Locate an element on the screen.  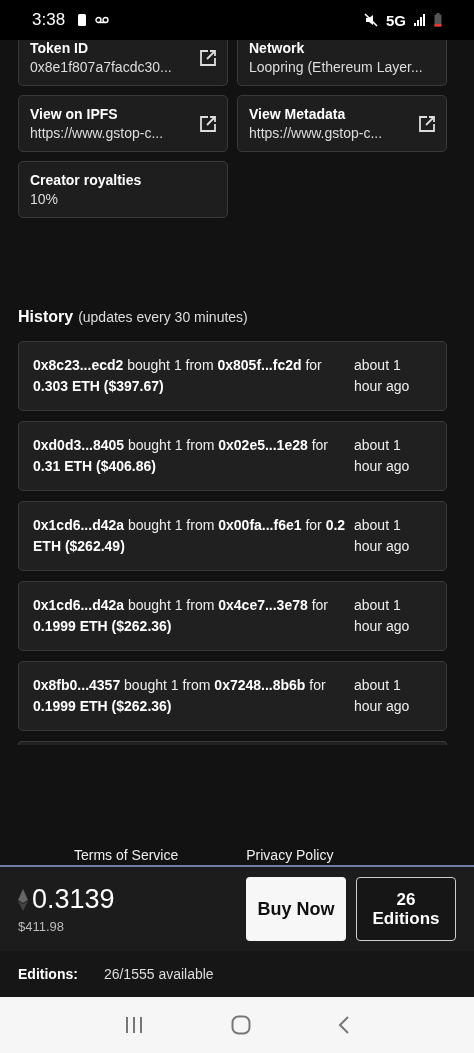
detail-label: Token ID is located at coordinates (60, 48).